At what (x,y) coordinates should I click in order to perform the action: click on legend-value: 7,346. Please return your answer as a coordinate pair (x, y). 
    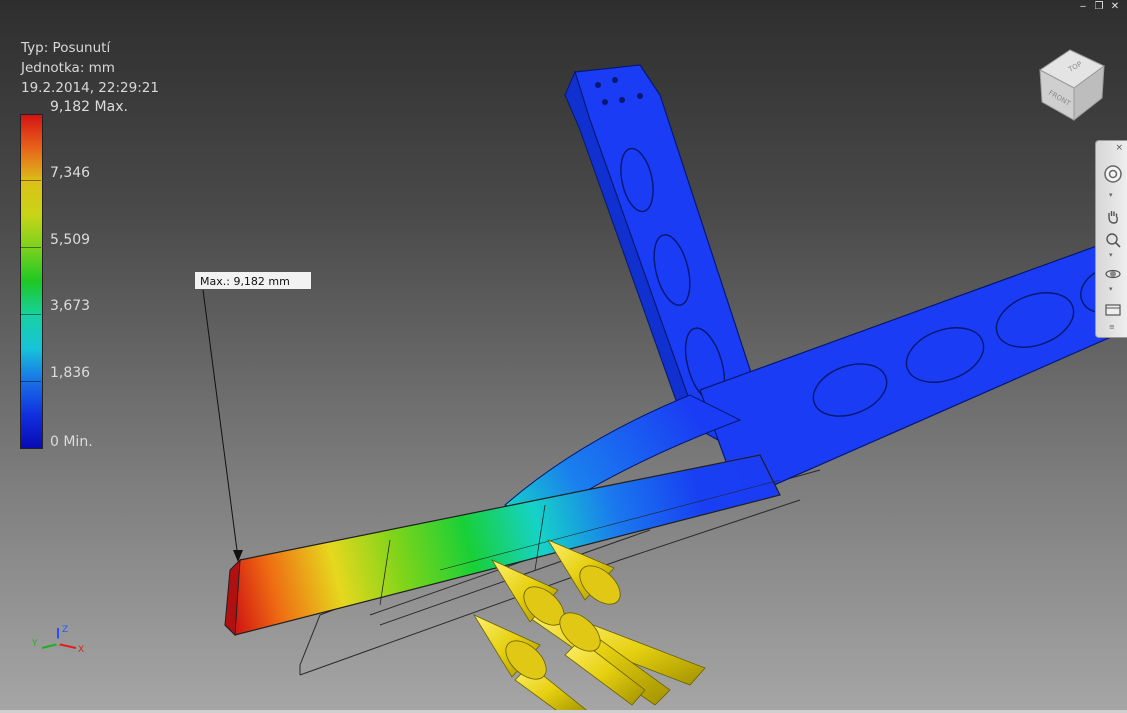
    Looking at the image, I should click on (70, 173).